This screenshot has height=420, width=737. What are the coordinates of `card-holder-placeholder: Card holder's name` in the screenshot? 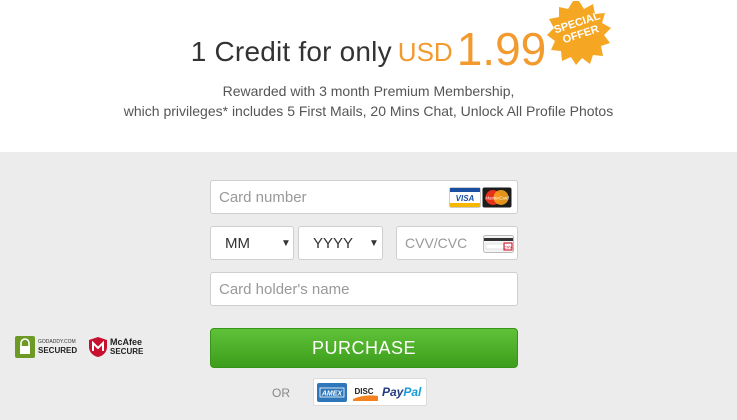 It's located at (284, 289).